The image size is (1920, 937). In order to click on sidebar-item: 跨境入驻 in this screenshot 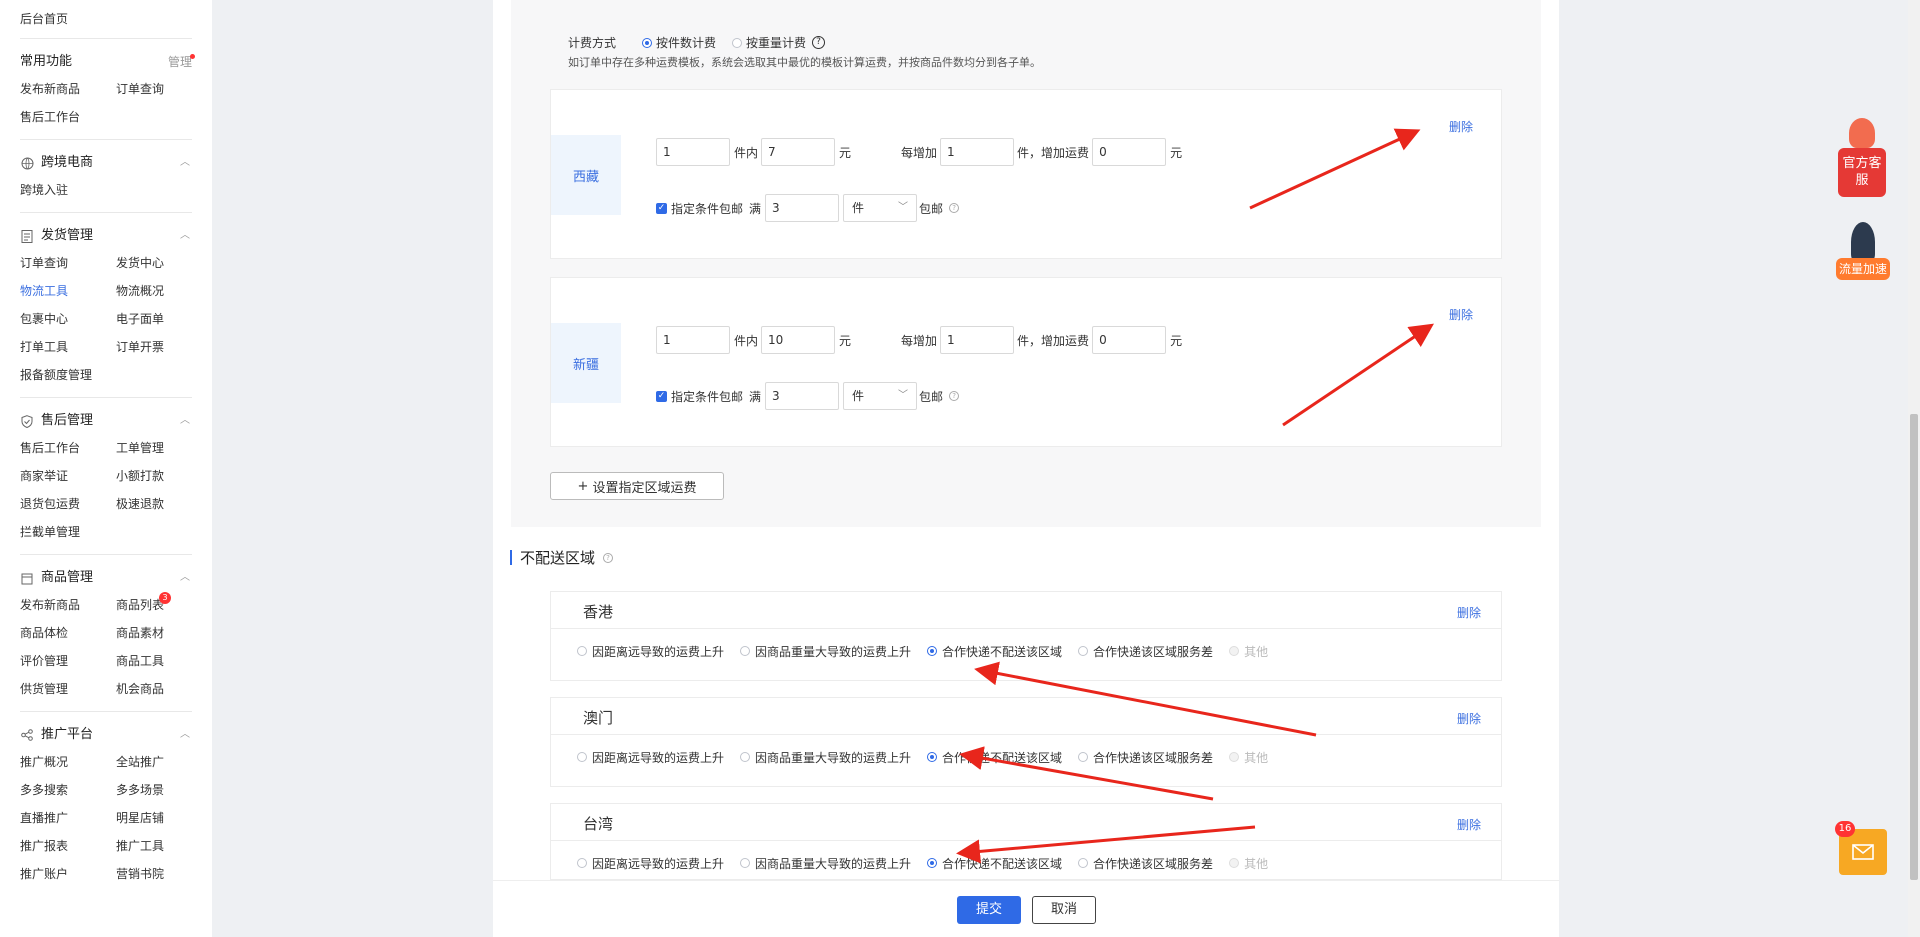, I will do `click(68, 190)`.